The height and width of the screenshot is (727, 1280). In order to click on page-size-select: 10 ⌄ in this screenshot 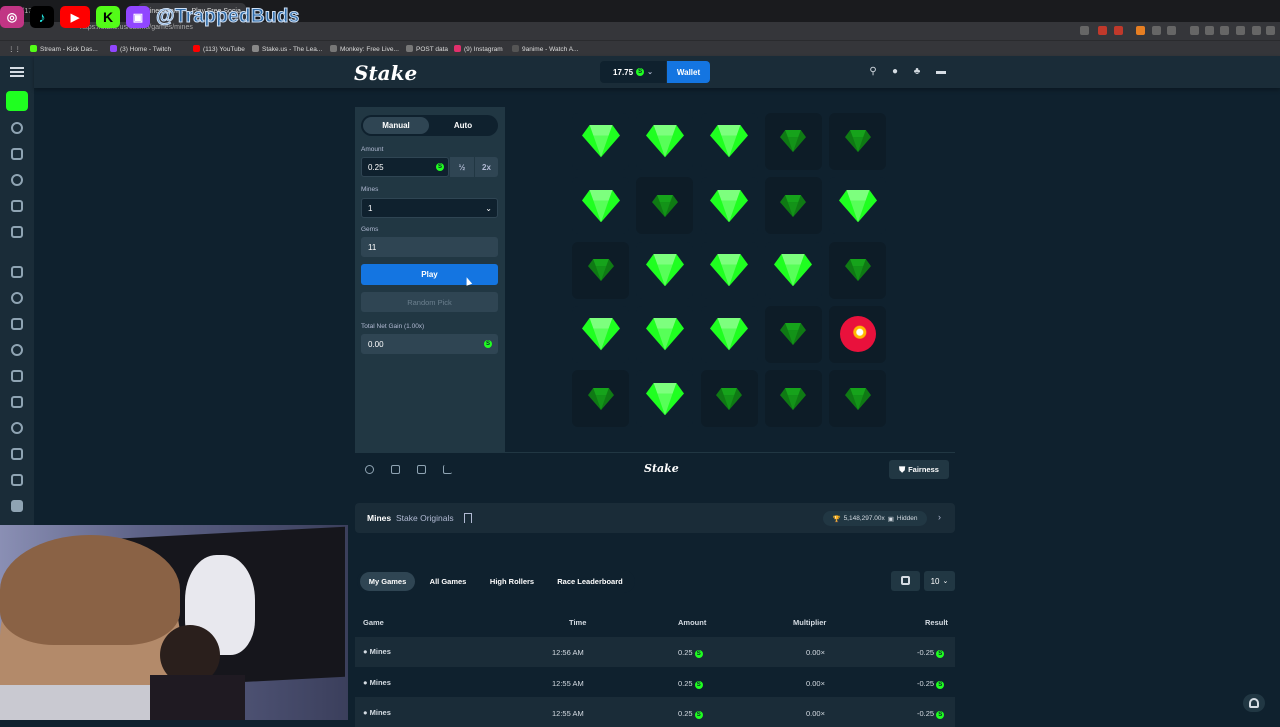, I will do `click(939, 581)`.